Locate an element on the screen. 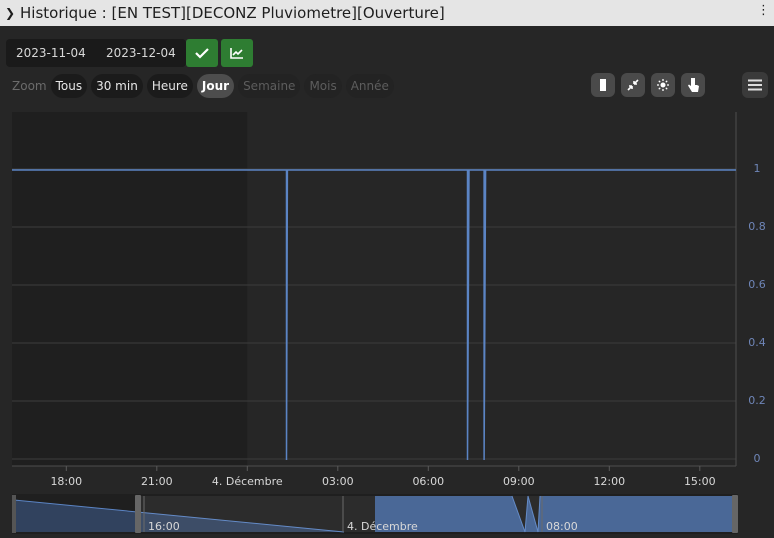 The height and width of the screenshot is (538, 774). navigator-label: 16:00 is located at coordinates (164, 526).